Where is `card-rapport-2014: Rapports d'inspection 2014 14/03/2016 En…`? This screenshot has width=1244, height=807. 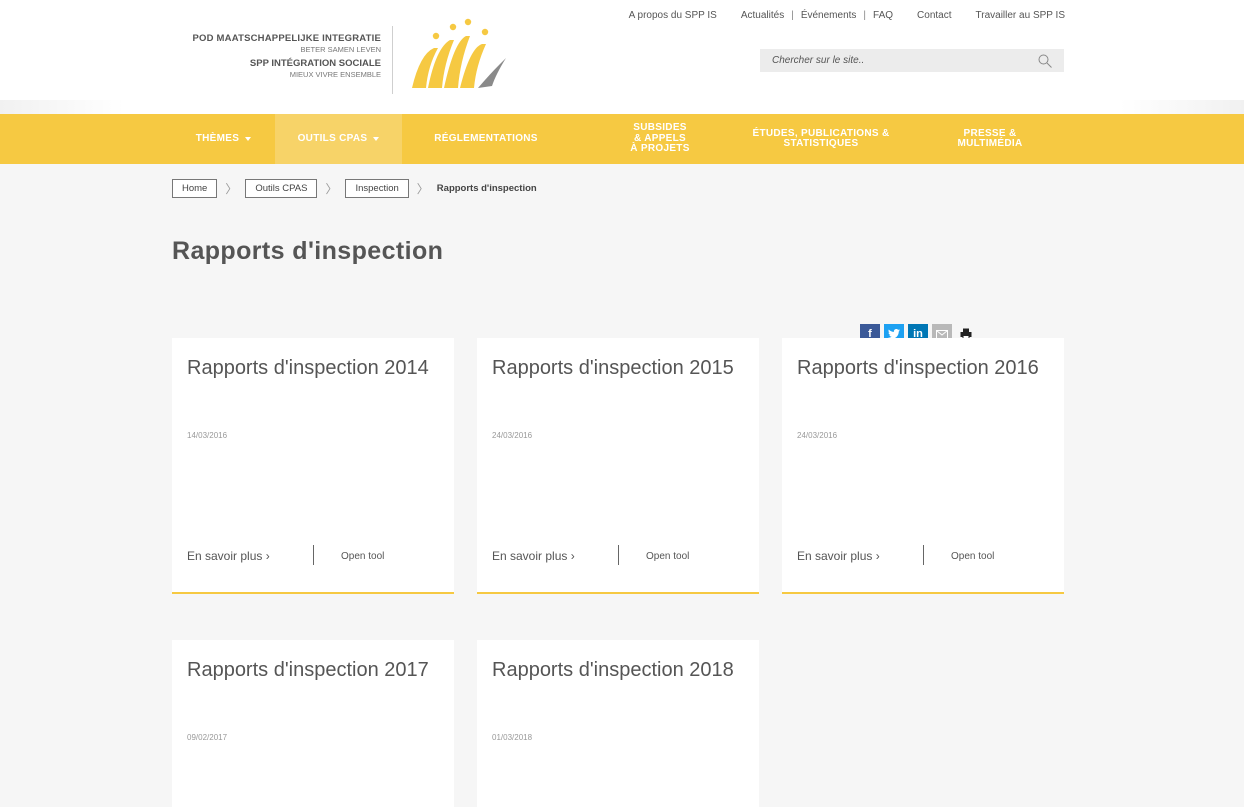
card-rapport-2014: Rapports d'inspection 2014 14/03/2016 En… is located at coordinates (313, 466).